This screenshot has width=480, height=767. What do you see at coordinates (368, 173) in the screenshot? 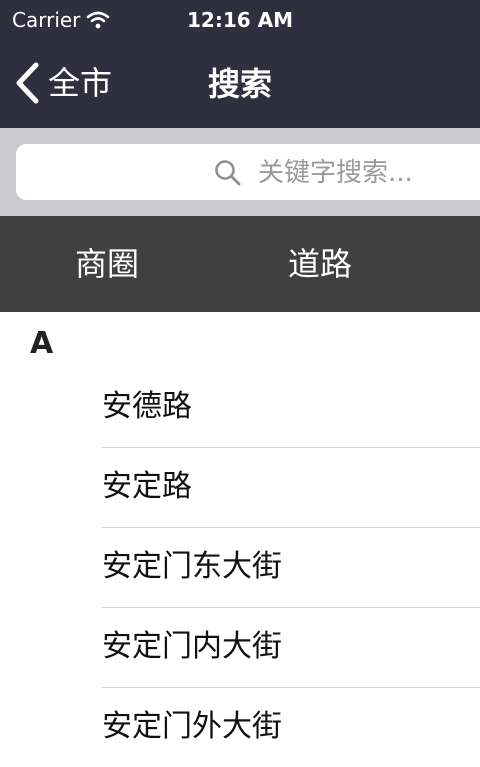
I see `search-input` at bounding box center [368, 173].